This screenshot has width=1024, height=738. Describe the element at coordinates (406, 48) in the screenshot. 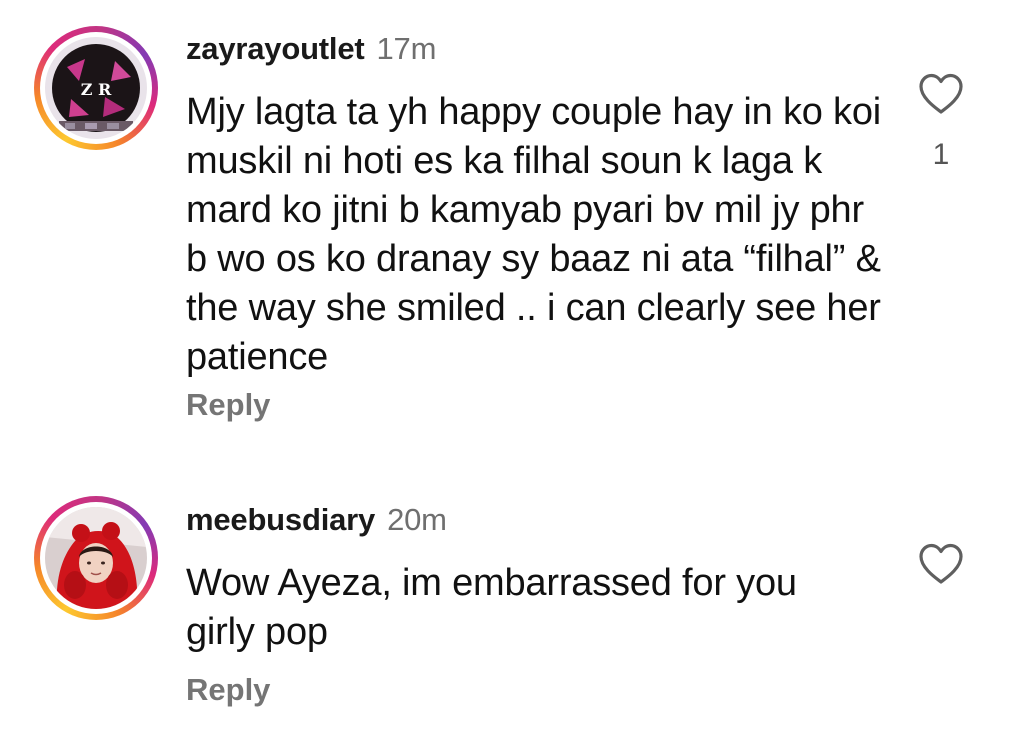

I see `comment-timestamp: 17m` at that location.